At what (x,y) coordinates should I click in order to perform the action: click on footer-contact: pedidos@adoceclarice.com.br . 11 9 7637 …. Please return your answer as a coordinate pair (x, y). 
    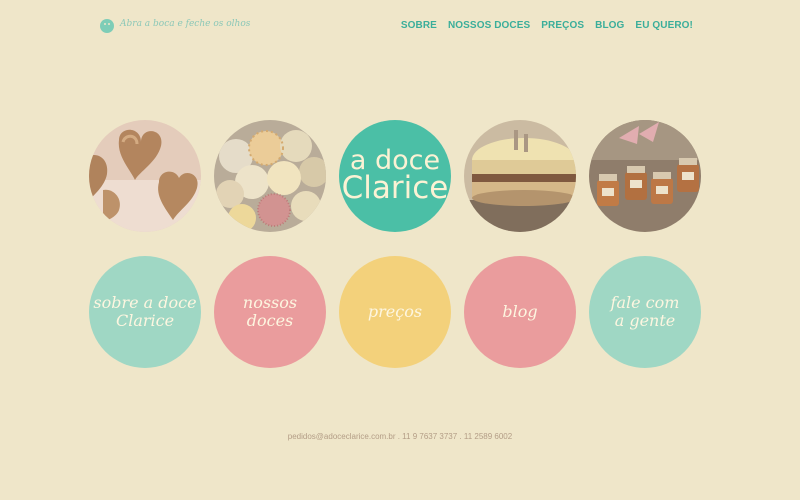
    Looking at the image, I should click on (400, 436).